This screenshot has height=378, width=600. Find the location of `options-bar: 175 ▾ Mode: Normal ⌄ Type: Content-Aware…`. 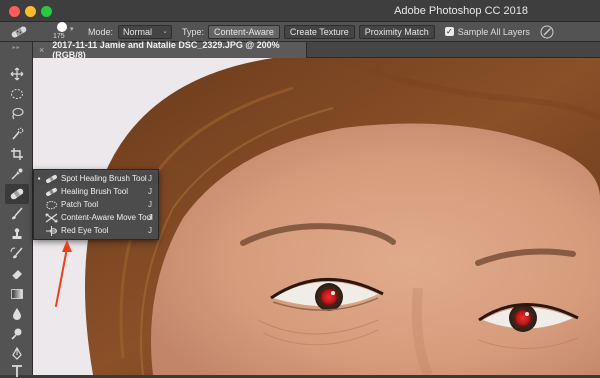

options-bar: 175 ▾ Mode: Normal ⌄ Type: Content-Aware… is located at coordinates (300, 31).